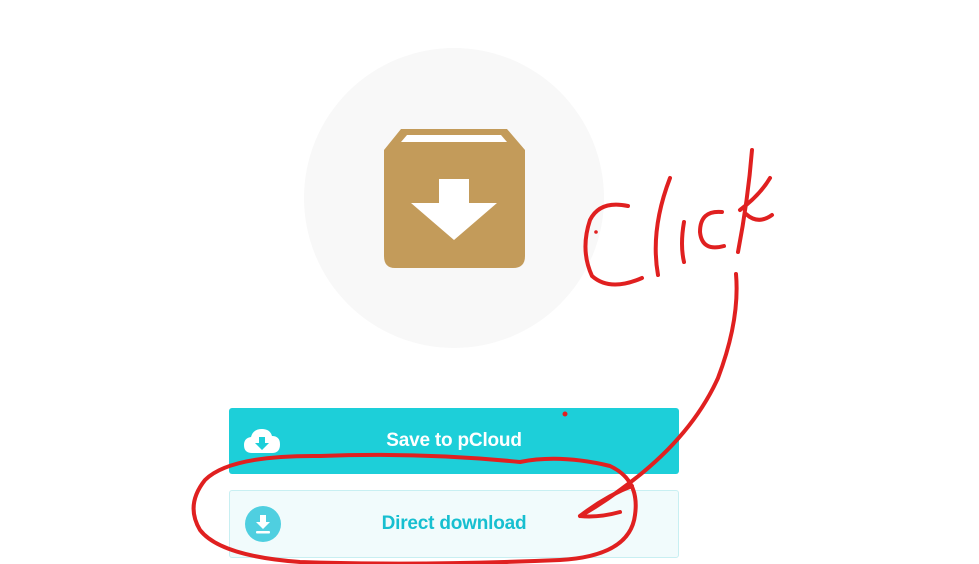 This screenshot has width=979, height=564. What do you see at coordinates (683, 242) in the screenshot?
I see `annotation-letter-i` at bounding box center [683, 242].